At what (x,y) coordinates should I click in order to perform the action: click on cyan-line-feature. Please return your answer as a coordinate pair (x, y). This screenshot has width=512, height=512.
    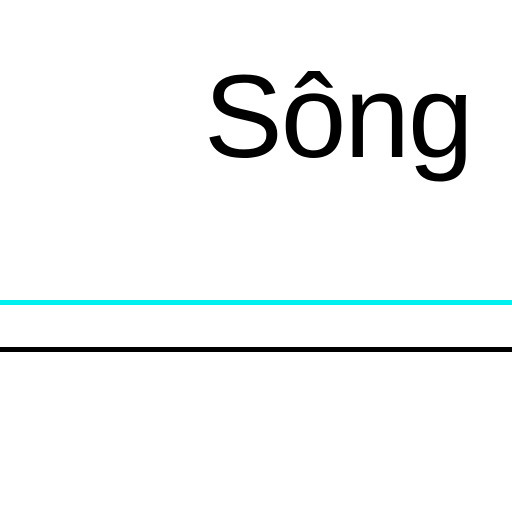
    Looking at the image, I should click on (256, 302).